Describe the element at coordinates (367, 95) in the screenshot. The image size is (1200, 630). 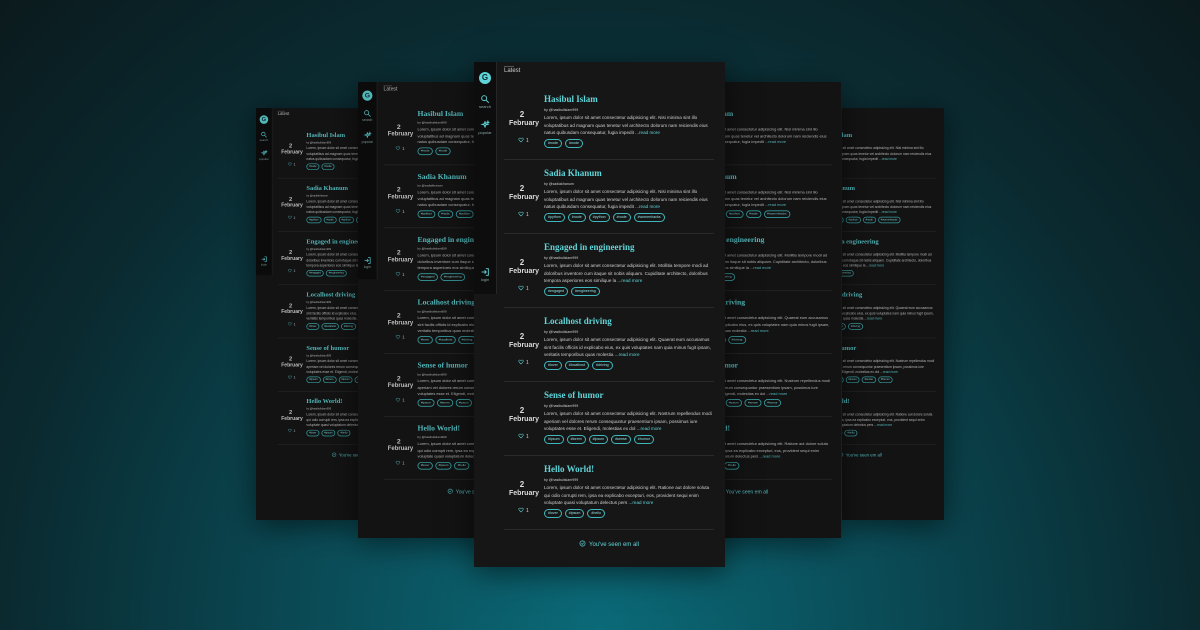
I see `avatar: G` at that location.